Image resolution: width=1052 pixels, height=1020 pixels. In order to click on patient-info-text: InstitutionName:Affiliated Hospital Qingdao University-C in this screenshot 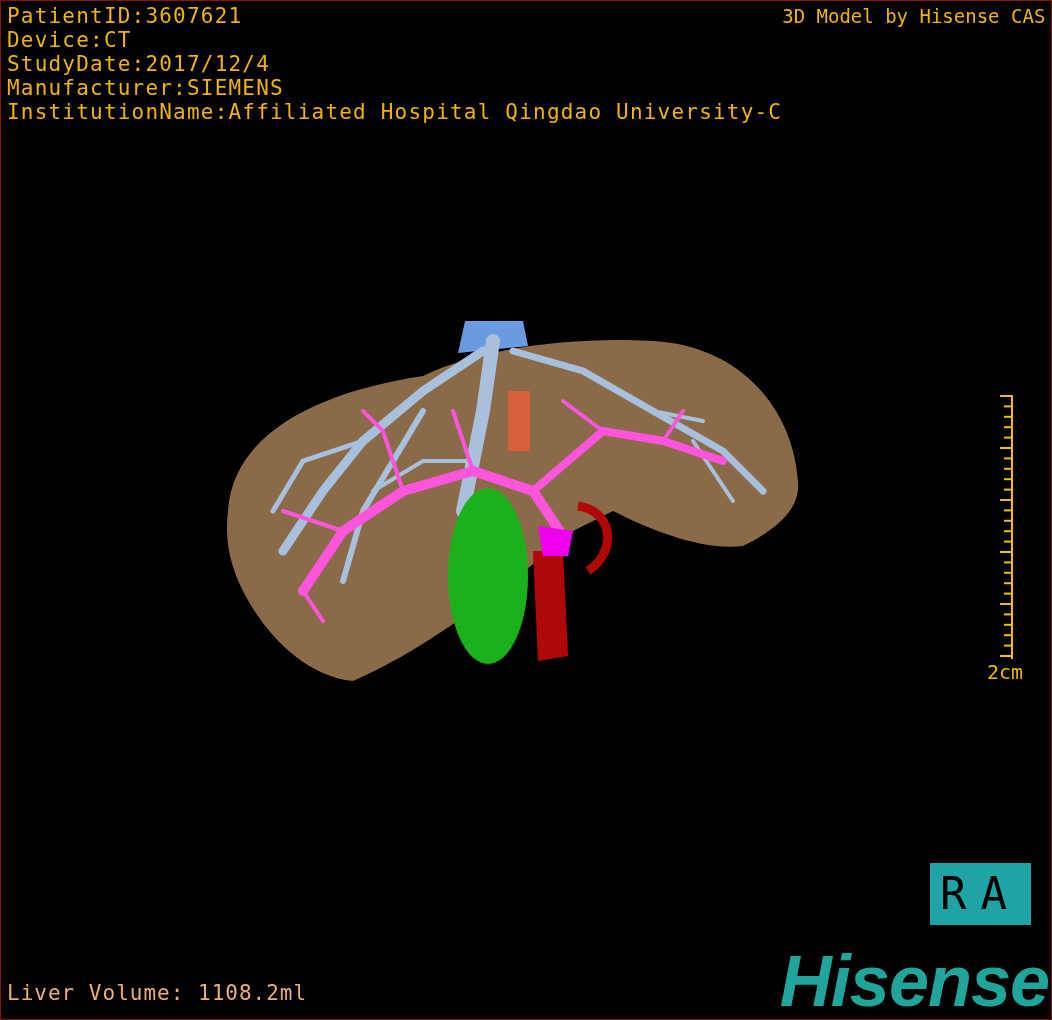, I will do `click(395, 112)`.